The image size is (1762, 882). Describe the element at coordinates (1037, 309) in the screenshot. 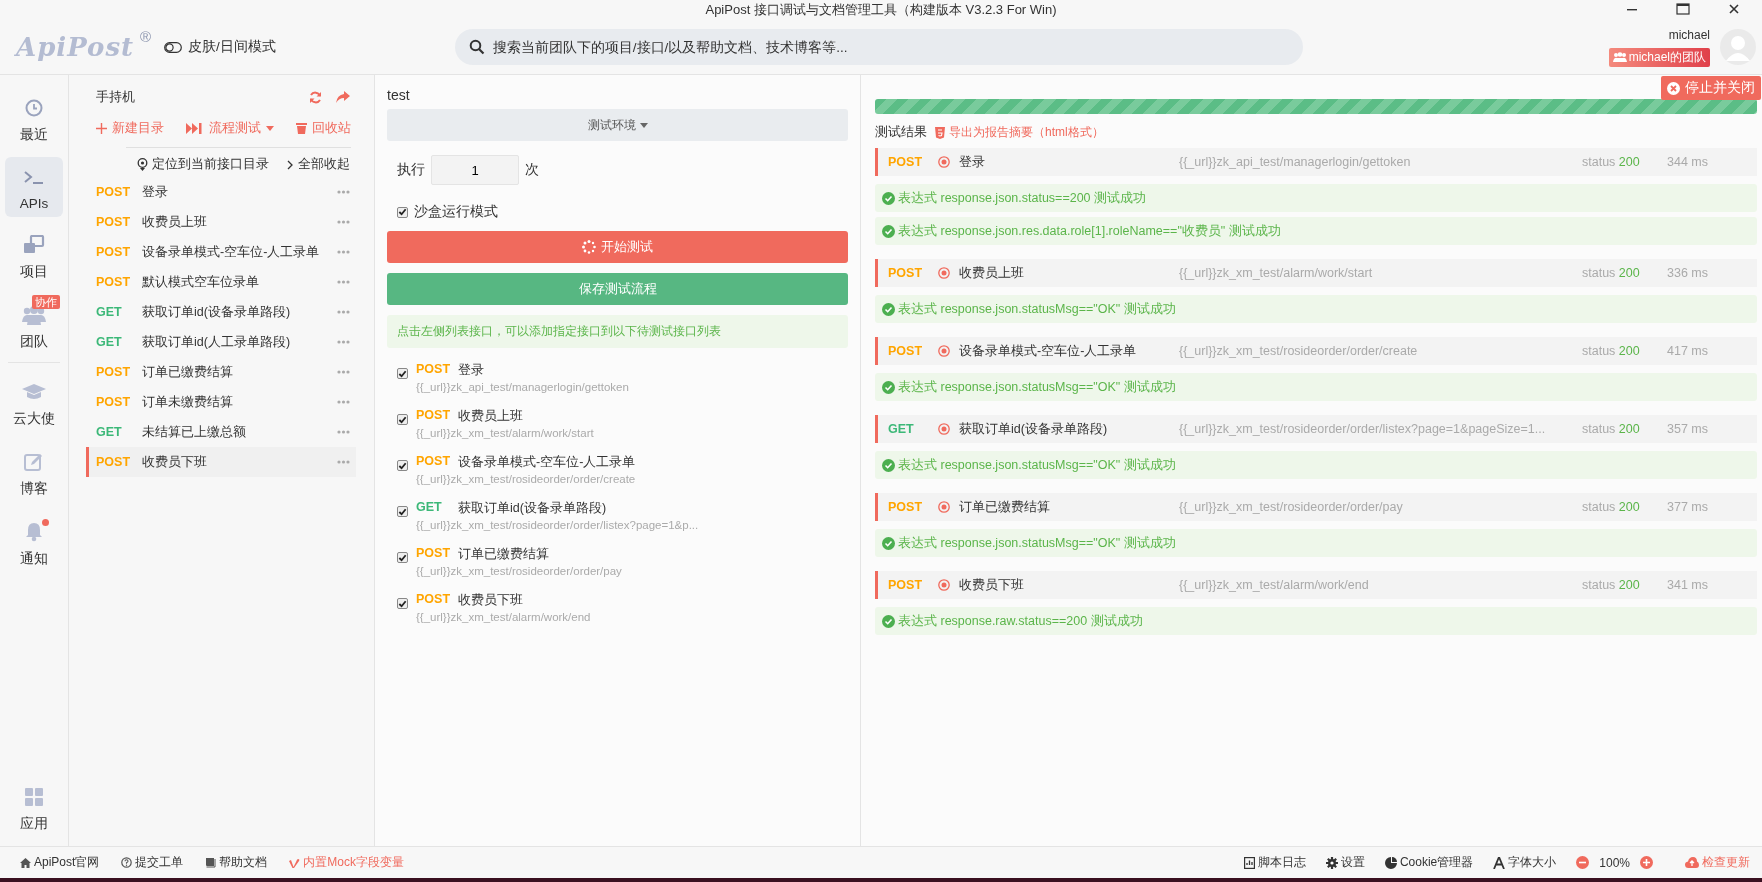

I see `assertion-result: 表达式 response.json.statusMsg=="OK" 测试成功` at that location.